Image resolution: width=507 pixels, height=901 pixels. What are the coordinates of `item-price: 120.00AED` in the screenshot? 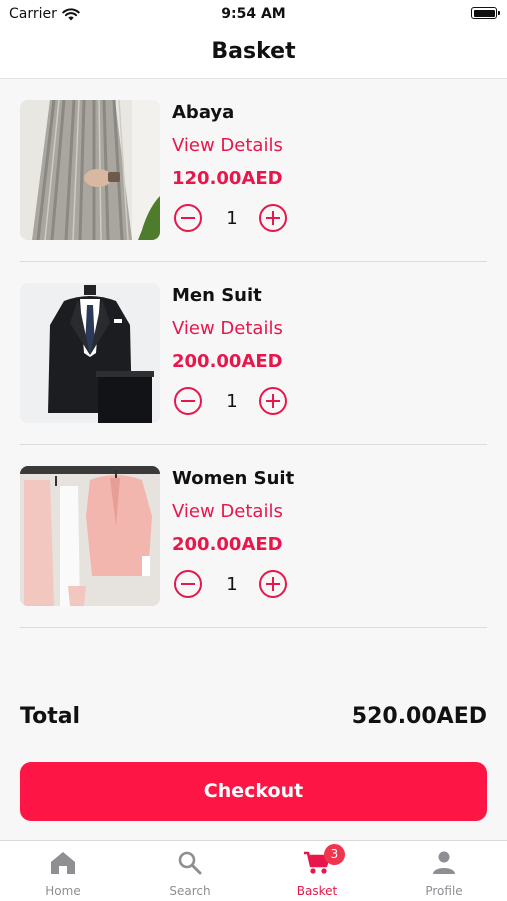 It's located at (227, 178).